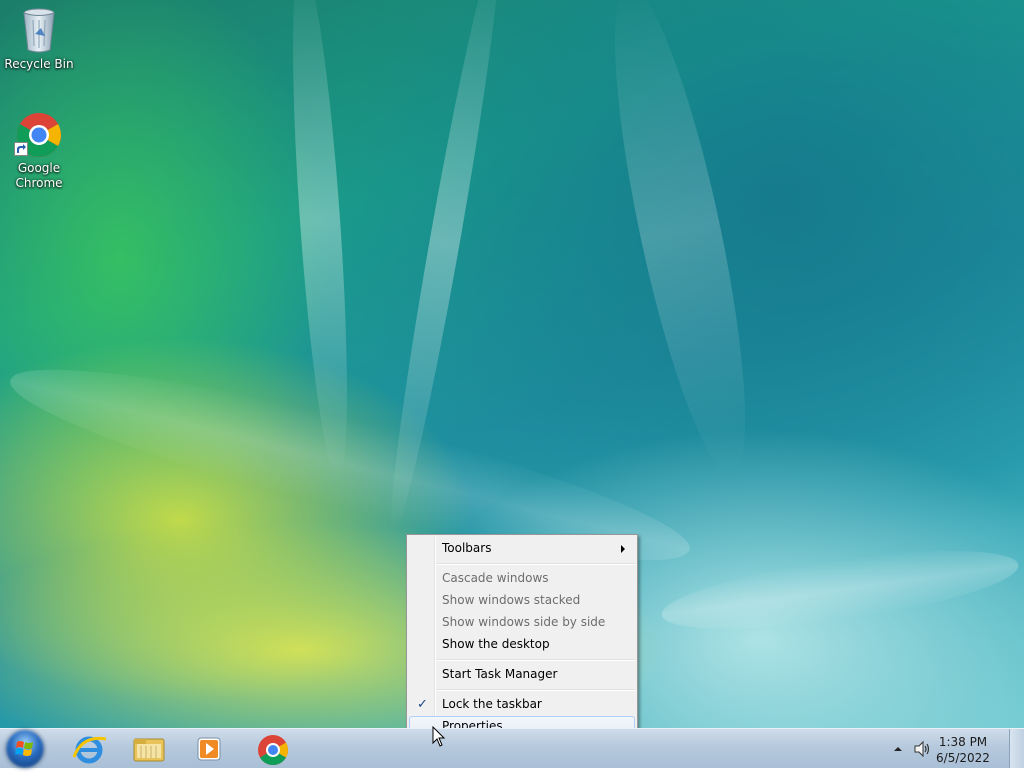 The height and width of the screenshot is (772, 1024). I want to click on recycle-bin-icon, so click(39, 30).